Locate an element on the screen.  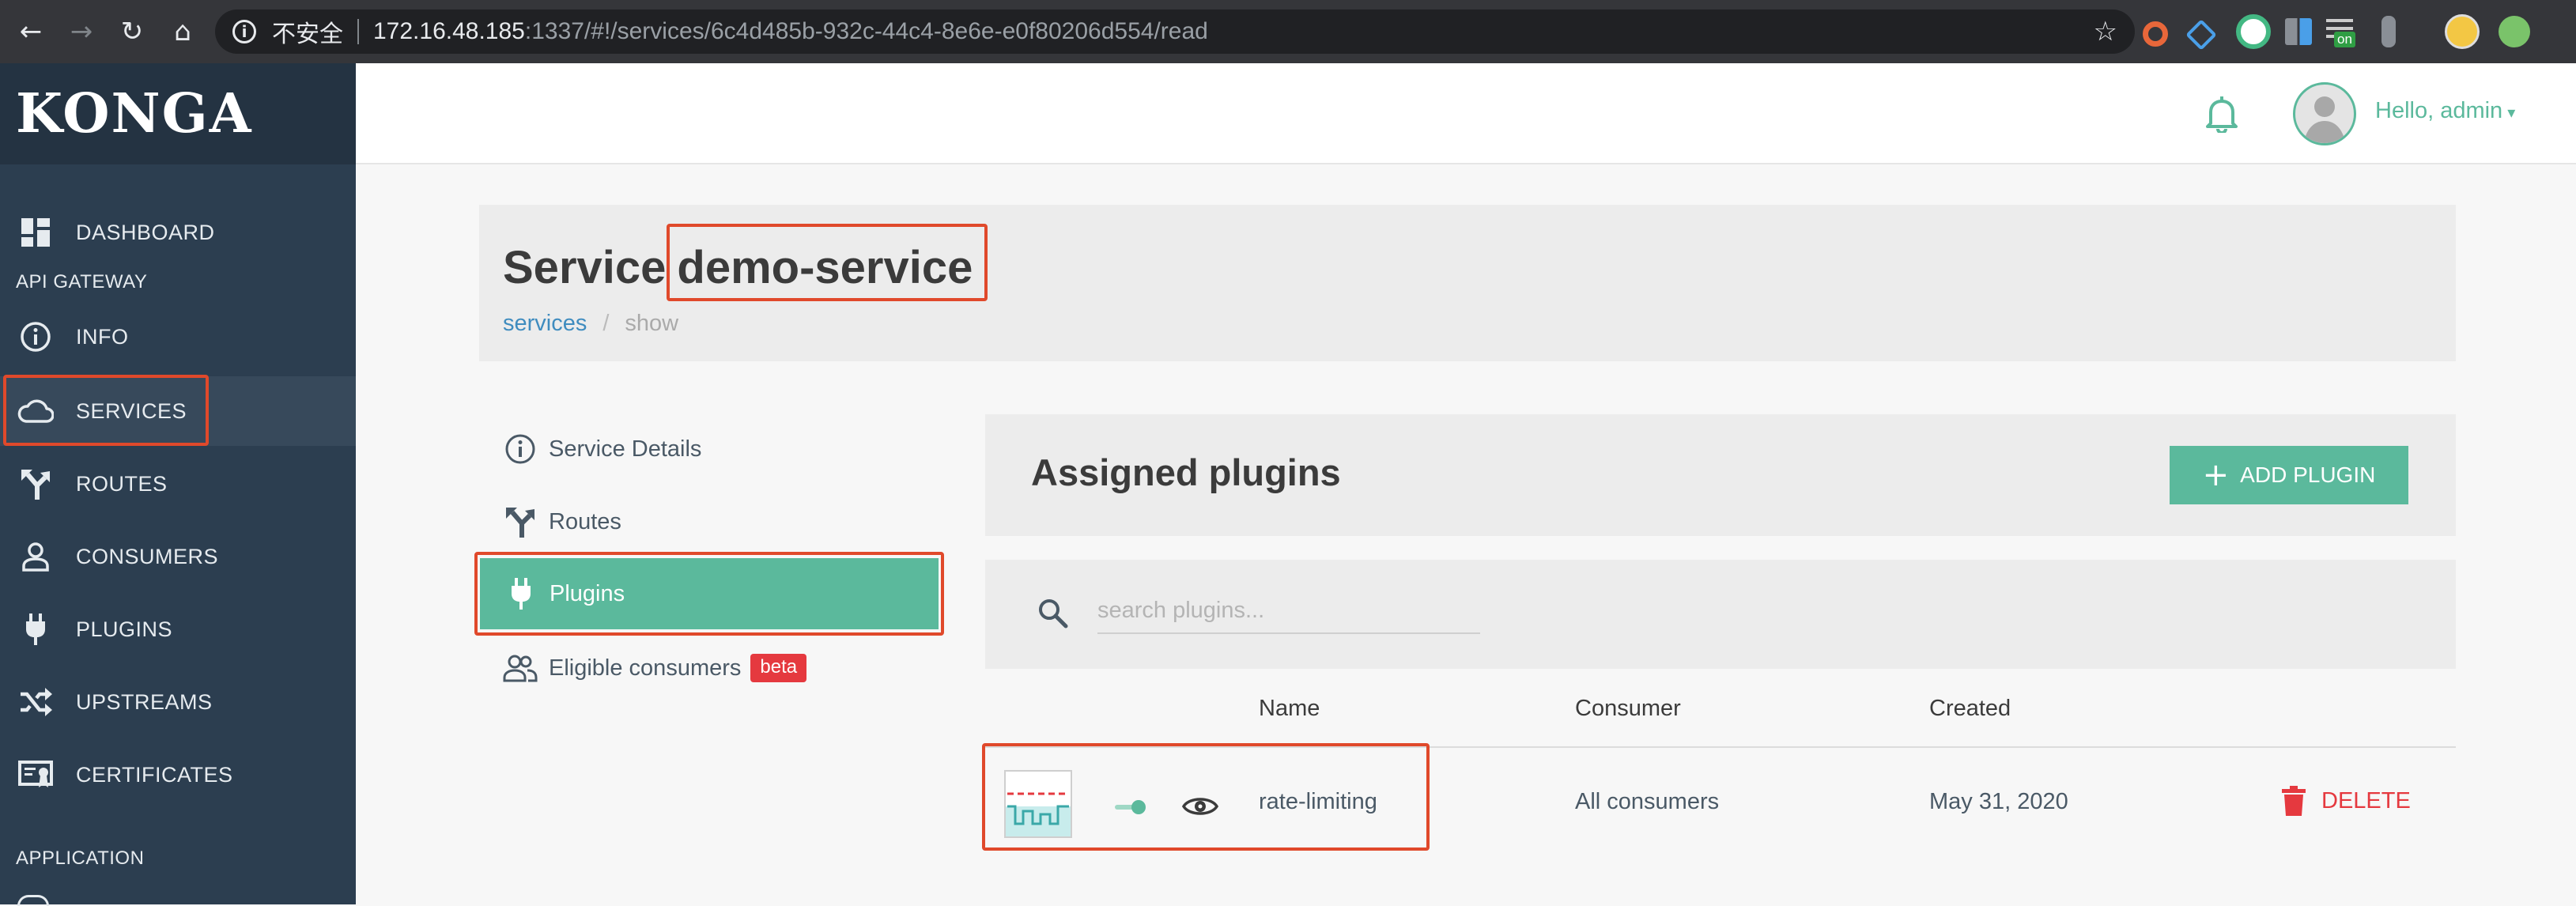
sidebar-item-plugins: PLUGINS is located at coordinates (178, 629).